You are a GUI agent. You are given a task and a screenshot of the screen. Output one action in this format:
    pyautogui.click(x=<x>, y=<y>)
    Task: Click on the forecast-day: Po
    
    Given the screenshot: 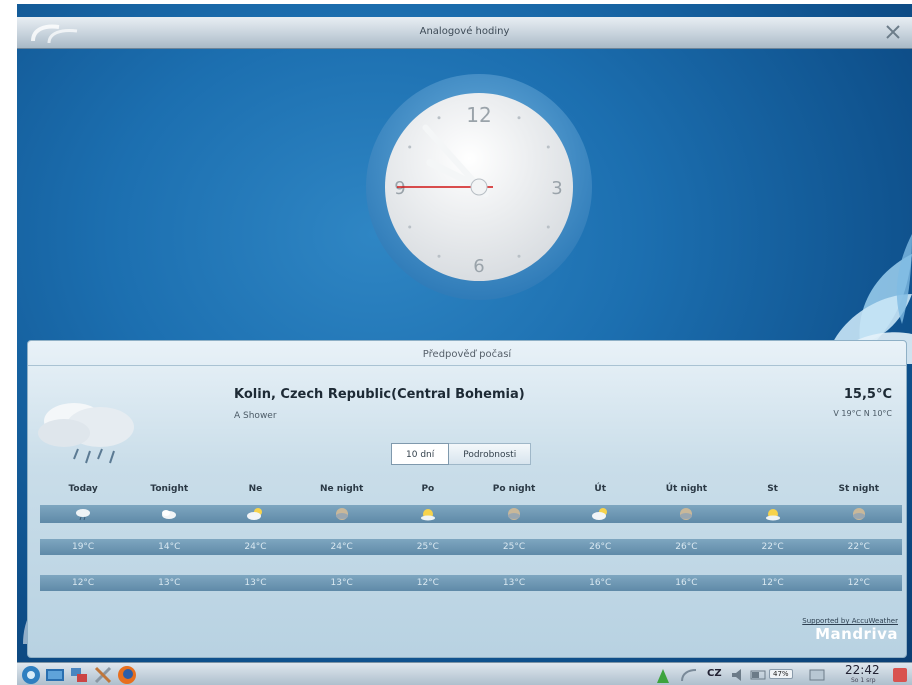 What is the action you would take?
    pyautogui.click(x=428, y=489)
    